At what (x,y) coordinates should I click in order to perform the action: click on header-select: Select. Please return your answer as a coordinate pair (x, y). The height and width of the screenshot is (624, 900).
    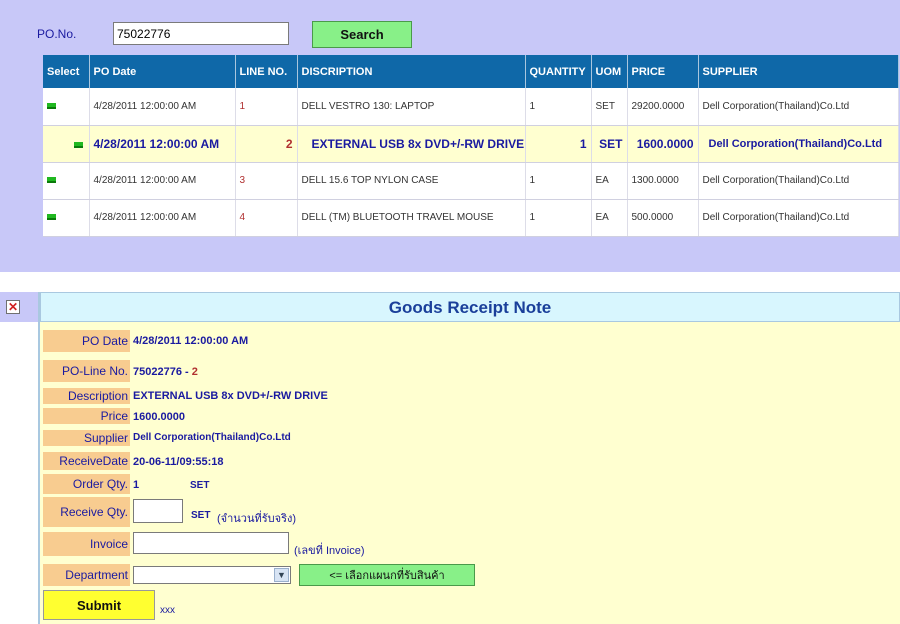
    Looking at the image, I should click on (66, 71).